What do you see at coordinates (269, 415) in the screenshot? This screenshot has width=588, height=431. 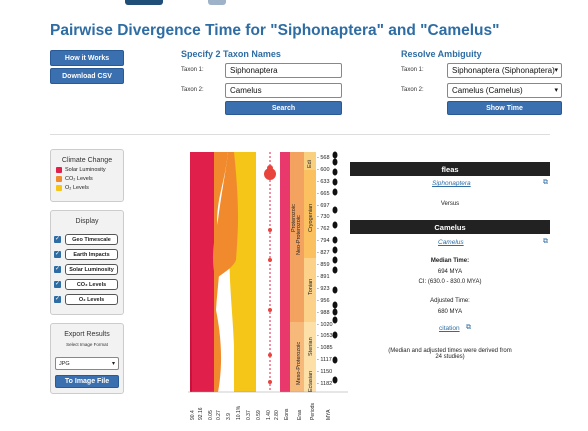 I see `bottom-axis-label: 1.40` at bounding box center [269, 415].